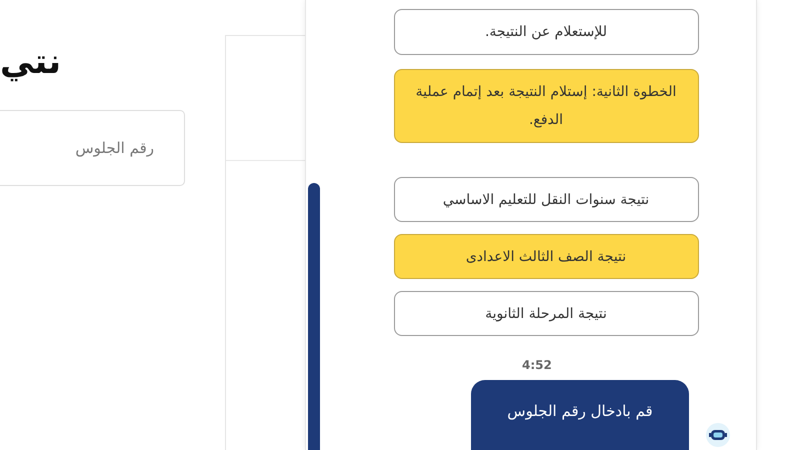  Describe the element at coordinates (546, 32) in the screenshot. I see `bot-message: للإستعلام عن النتيجة.` at that location.